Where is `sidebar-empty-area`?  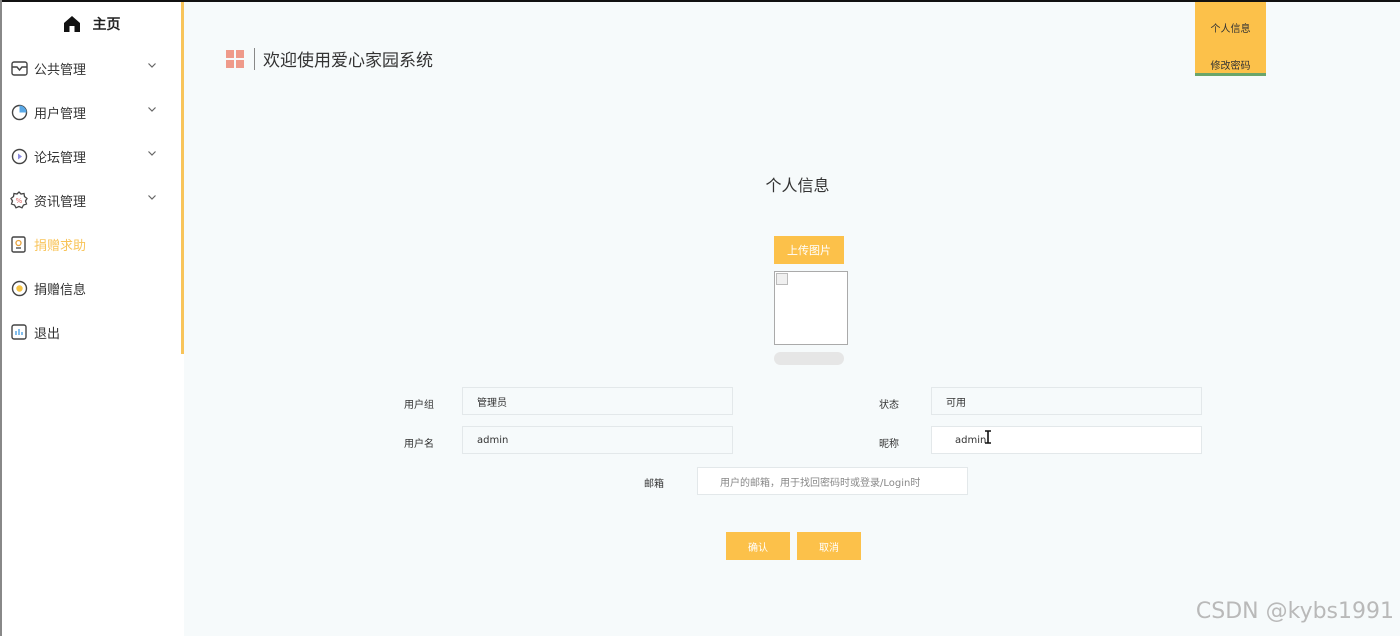 sidebar-empty-area is located at coordinates (93, 495).